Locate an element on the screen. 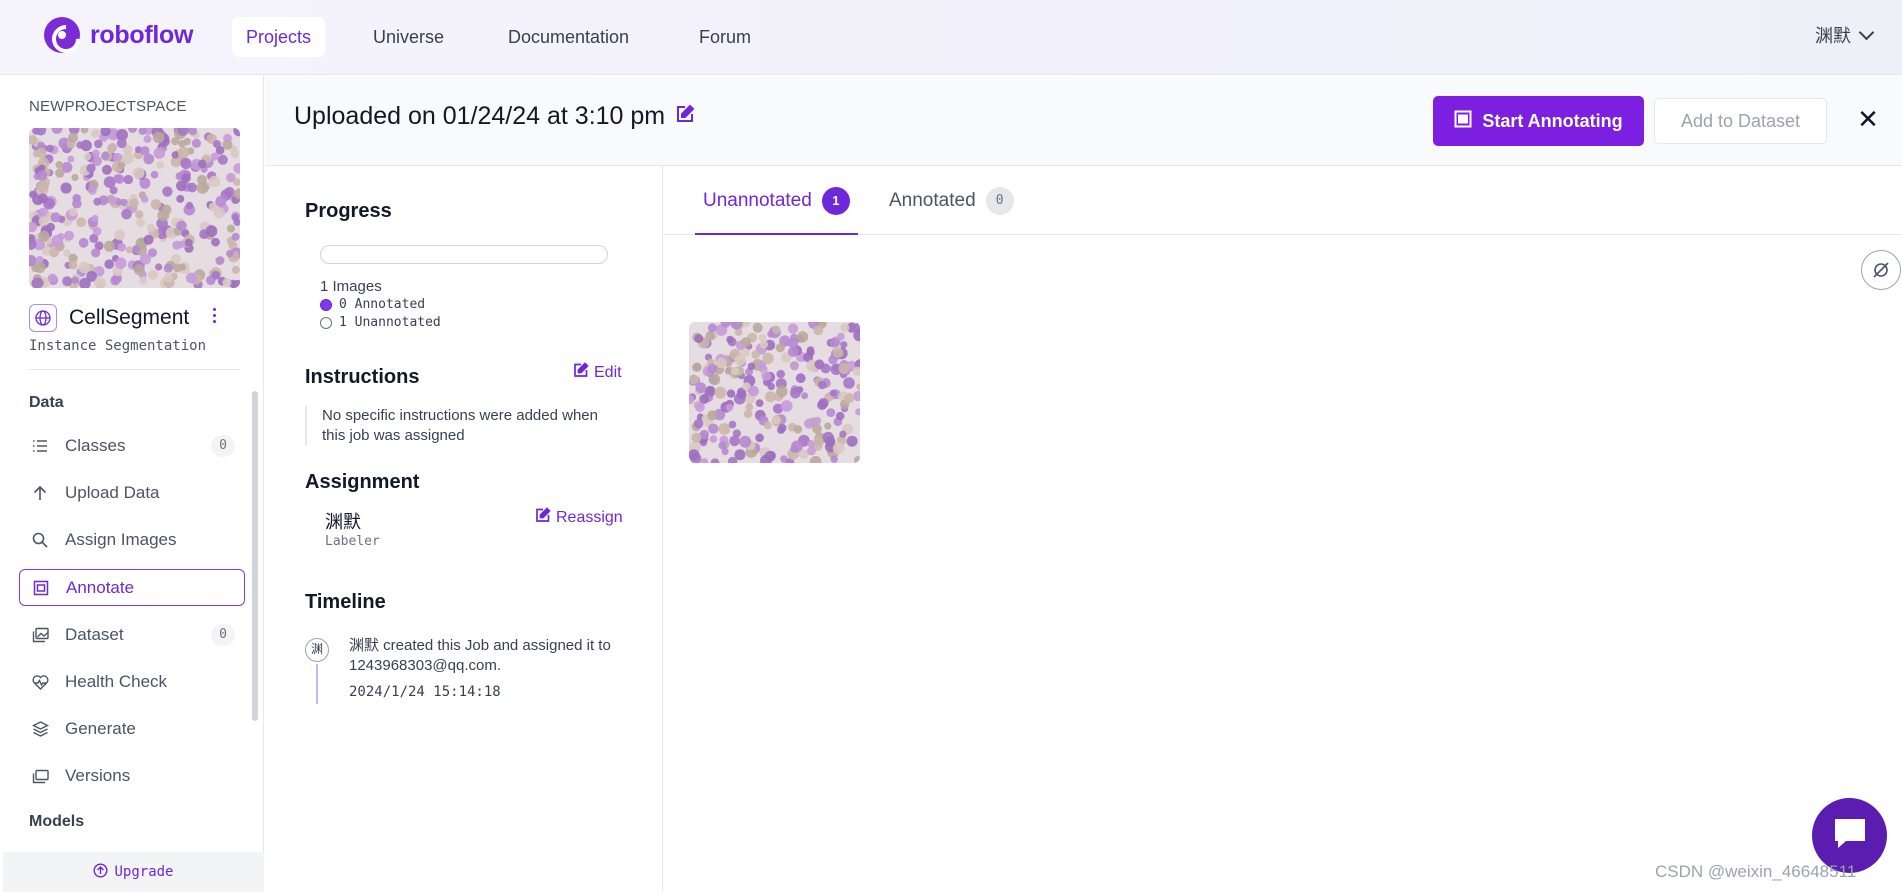  edit-instructions-button: Edit is located at coordinates (597, 372).